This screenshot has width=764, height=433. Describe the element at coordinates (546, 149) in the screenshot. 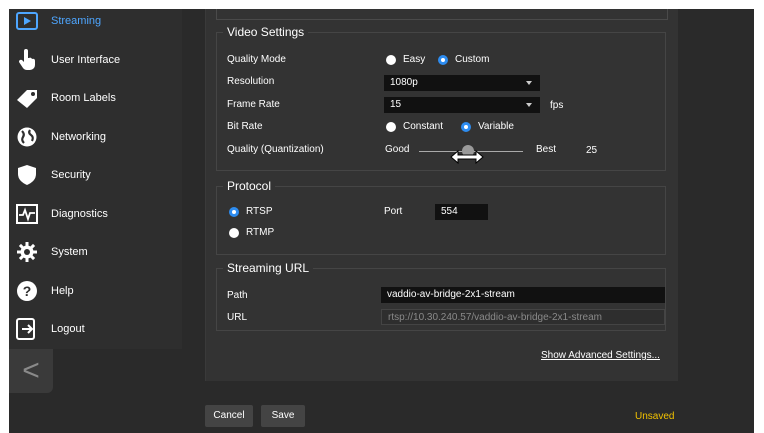

I see `slider-max-label: Best` at that location.